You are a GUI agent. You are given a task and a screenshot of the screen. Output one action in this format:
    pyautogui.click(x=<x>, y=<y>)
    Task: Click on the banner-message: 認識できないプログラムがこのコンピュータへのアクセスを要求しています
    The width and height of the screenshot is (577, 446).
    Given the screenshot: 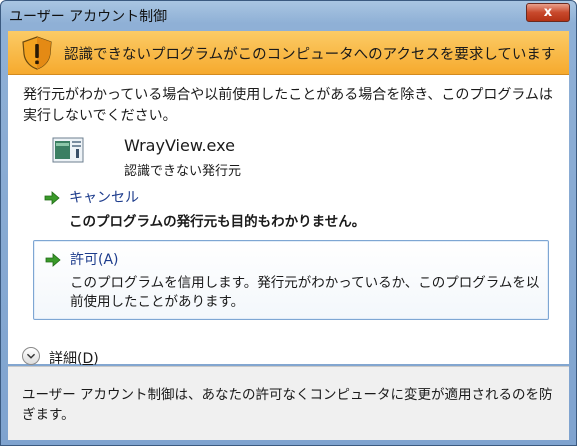 What is the action you would take?
    pyautogui.click(x=310, y=55)
    